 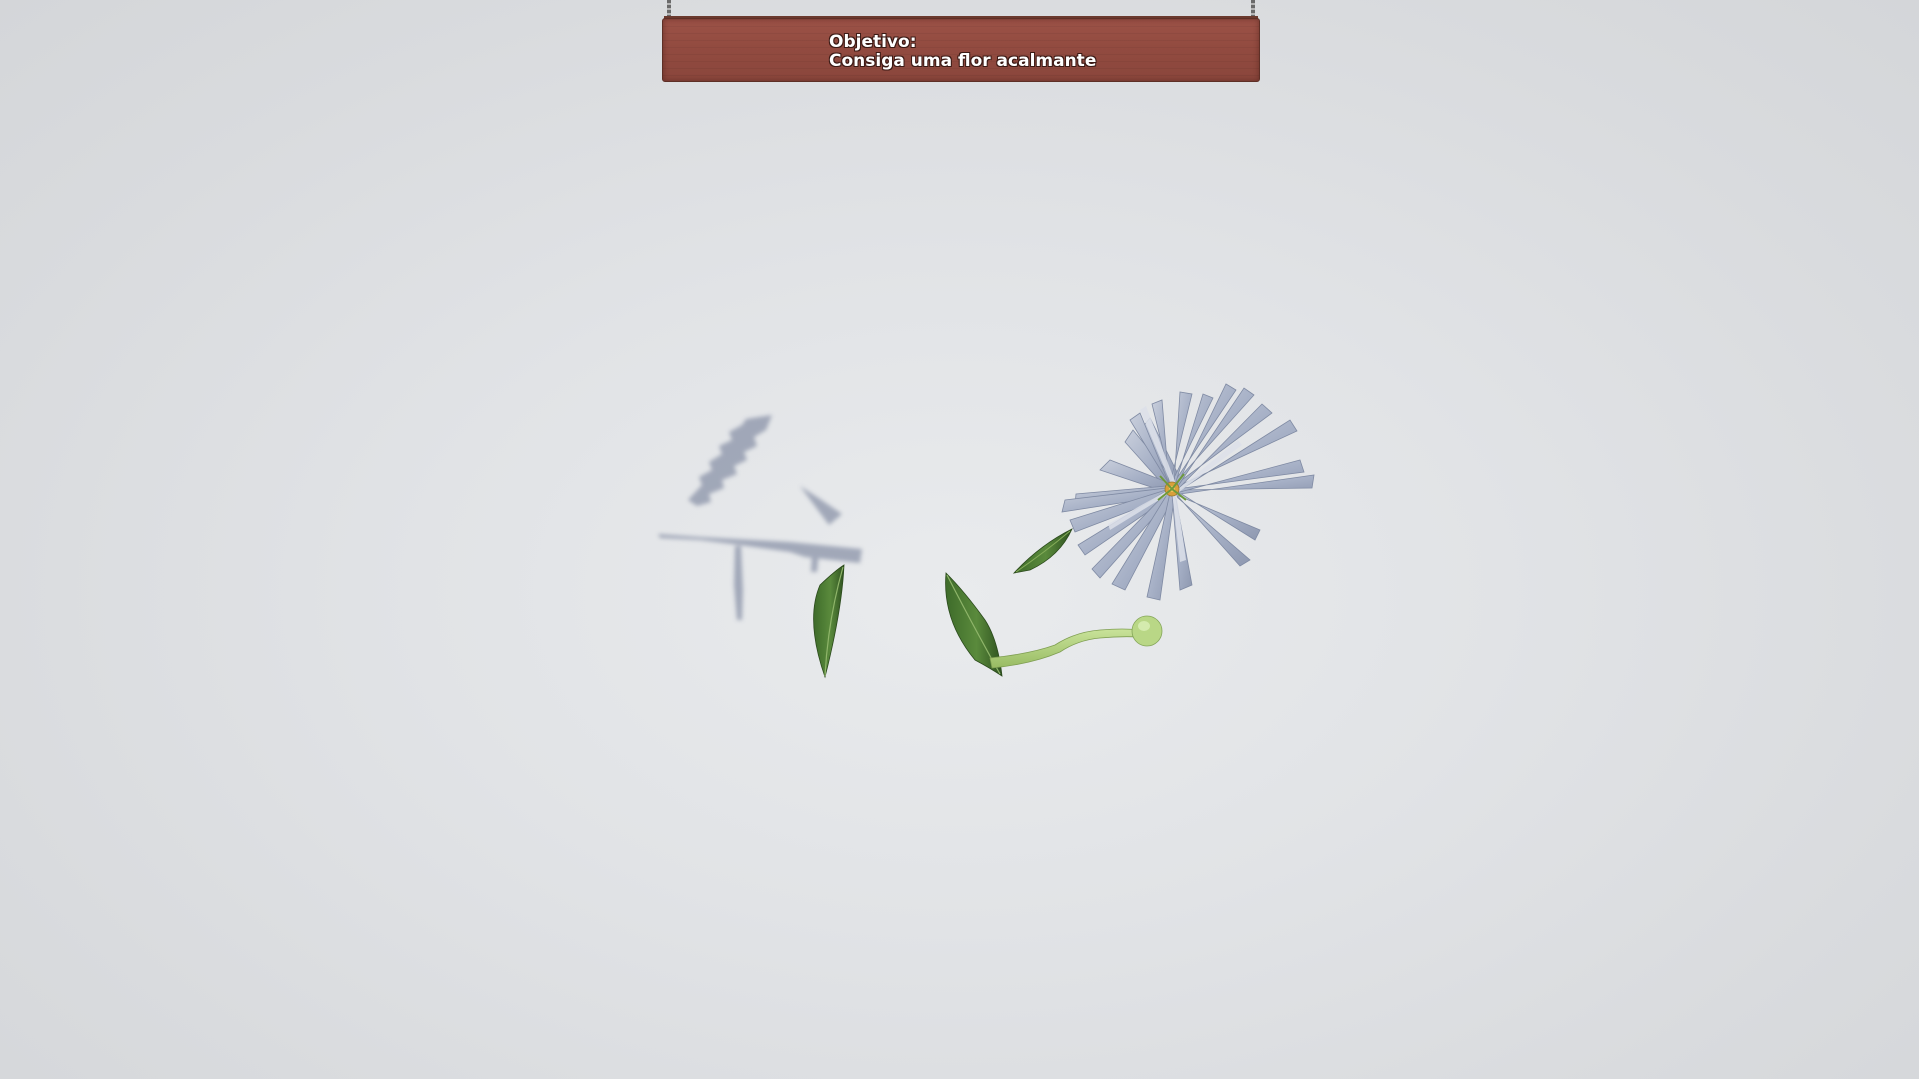 What do you see at coordinates (1076, 642) in the screenshot?
I see `stem` at bounding box center [1076, 642].